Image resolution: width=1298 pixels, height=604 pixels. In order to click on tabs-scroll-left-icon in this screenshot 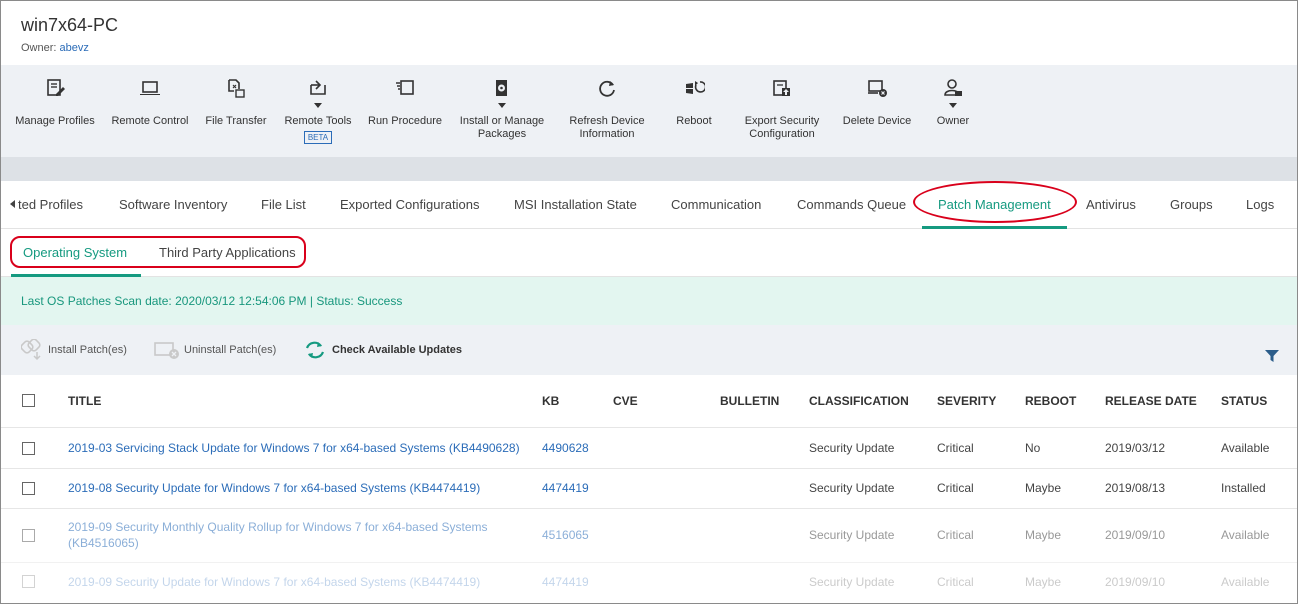, I will do `click(12, 204)`.